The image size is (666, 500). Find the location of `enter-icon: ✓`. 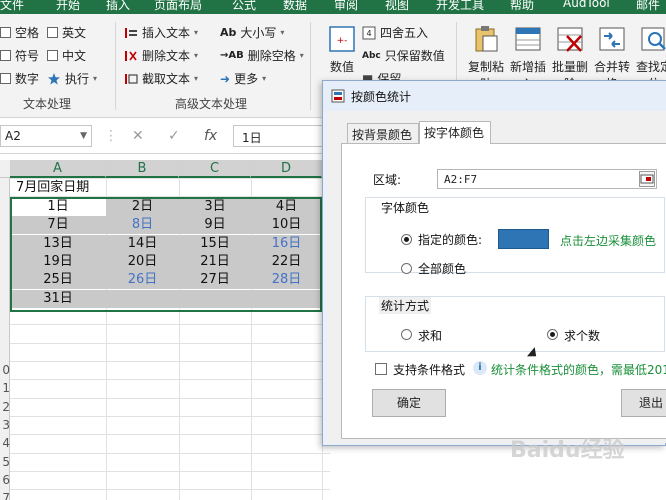

enter-icon: ✓ is located at coordinates (174, 136).